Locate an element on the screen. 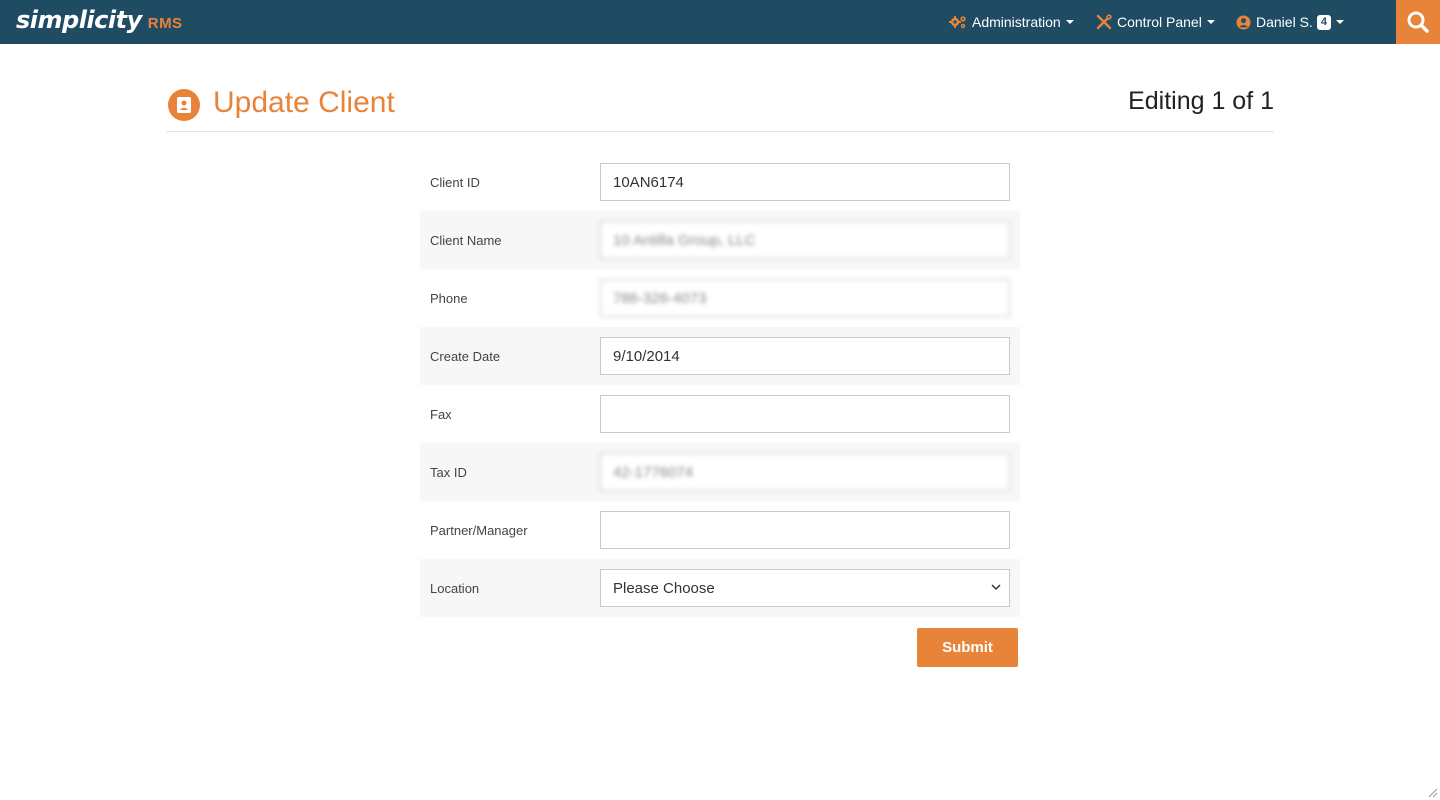 Image resolution: width=1440 pixels, height=800 pixels. gears-icon is located at coordinates (957, 22).